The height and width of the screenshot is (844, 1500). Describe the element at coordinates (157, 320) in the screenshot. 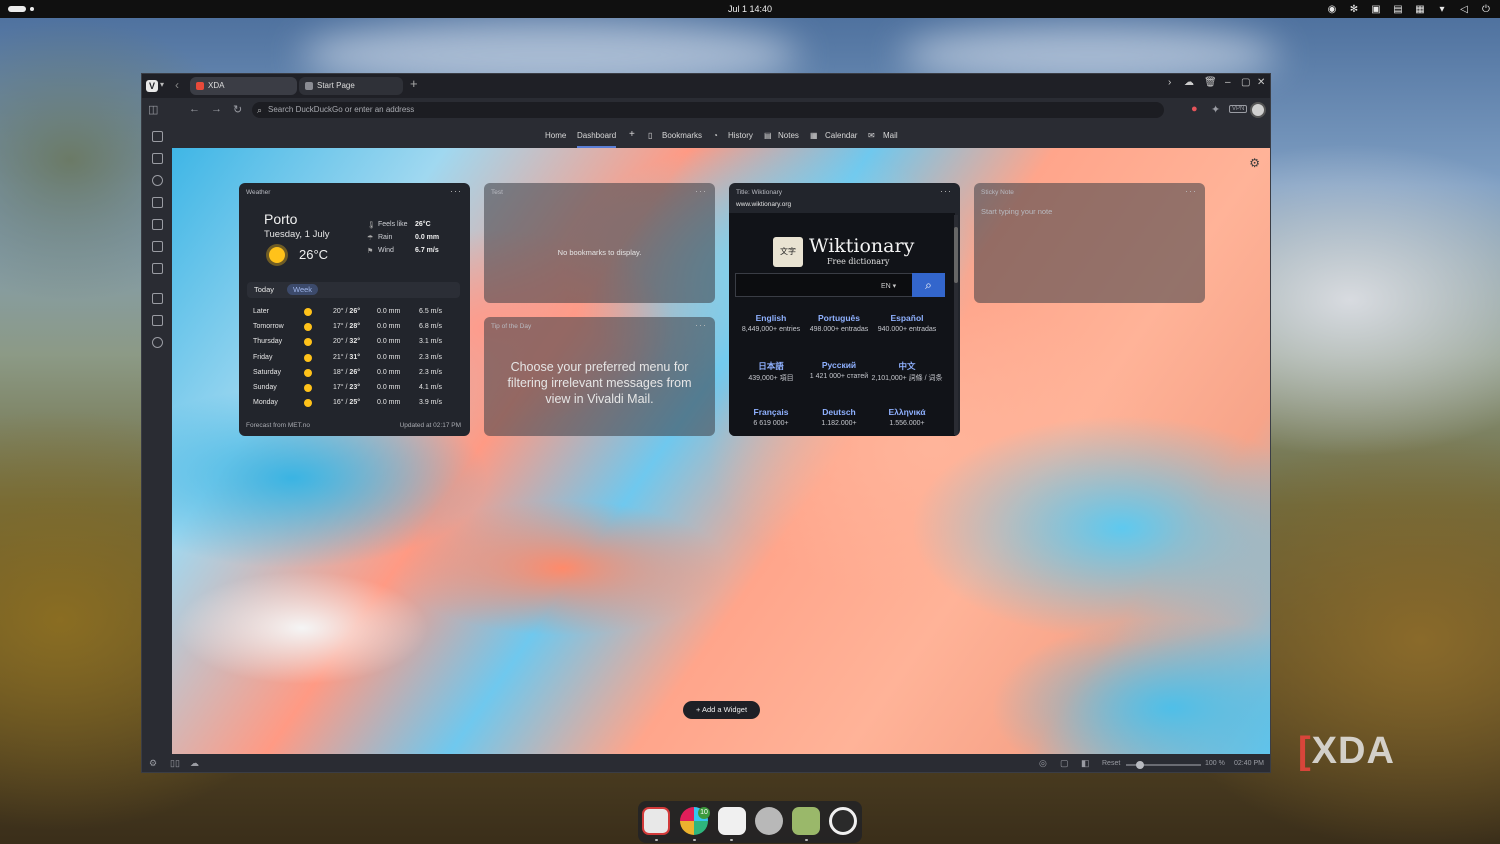

I see `tasks-panel-icon` at that location.